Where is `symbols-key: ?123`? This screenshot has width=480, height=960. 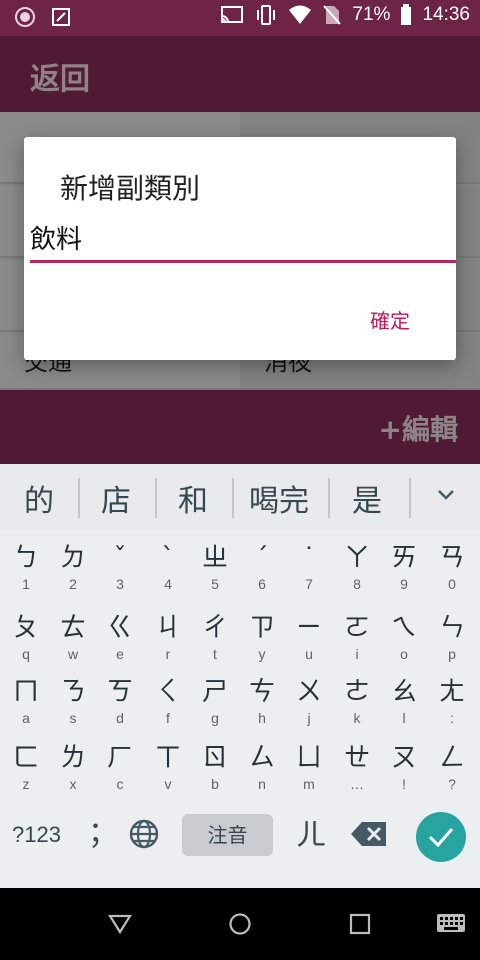 symbols-key: ?123 is located at coordinates (36, 835).